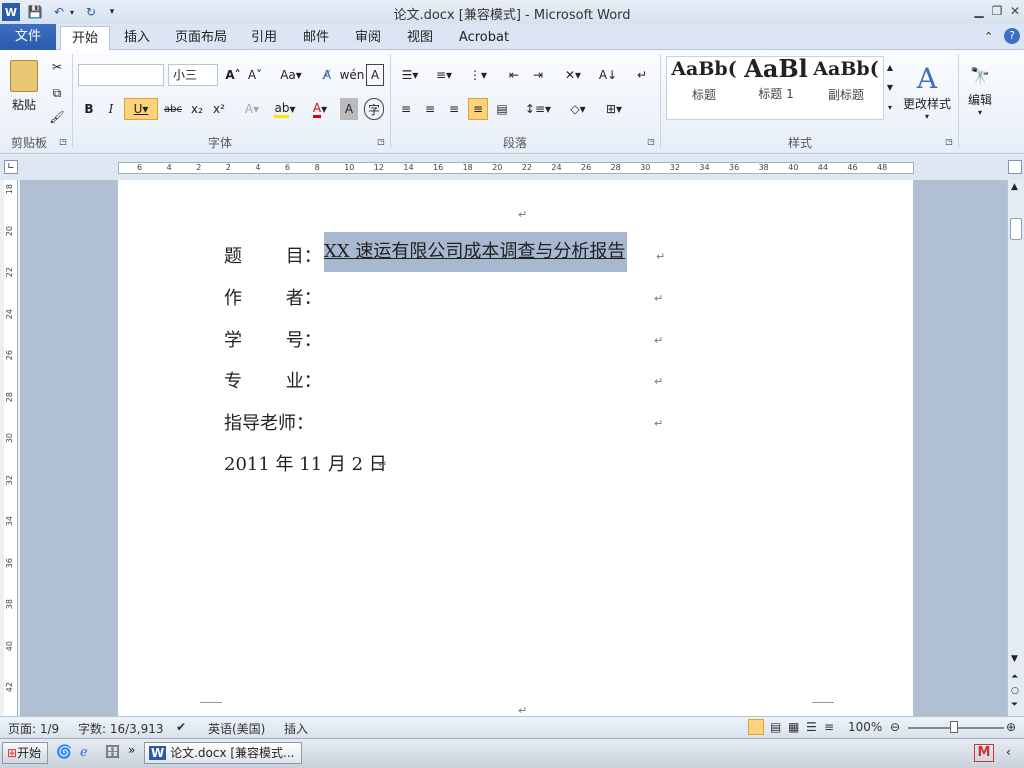 The height and width of the screenshot is (768, 1024). Describe the element at coordinates (1015, 167) in the screenshot. I see `view-ruler-icon` at that location.